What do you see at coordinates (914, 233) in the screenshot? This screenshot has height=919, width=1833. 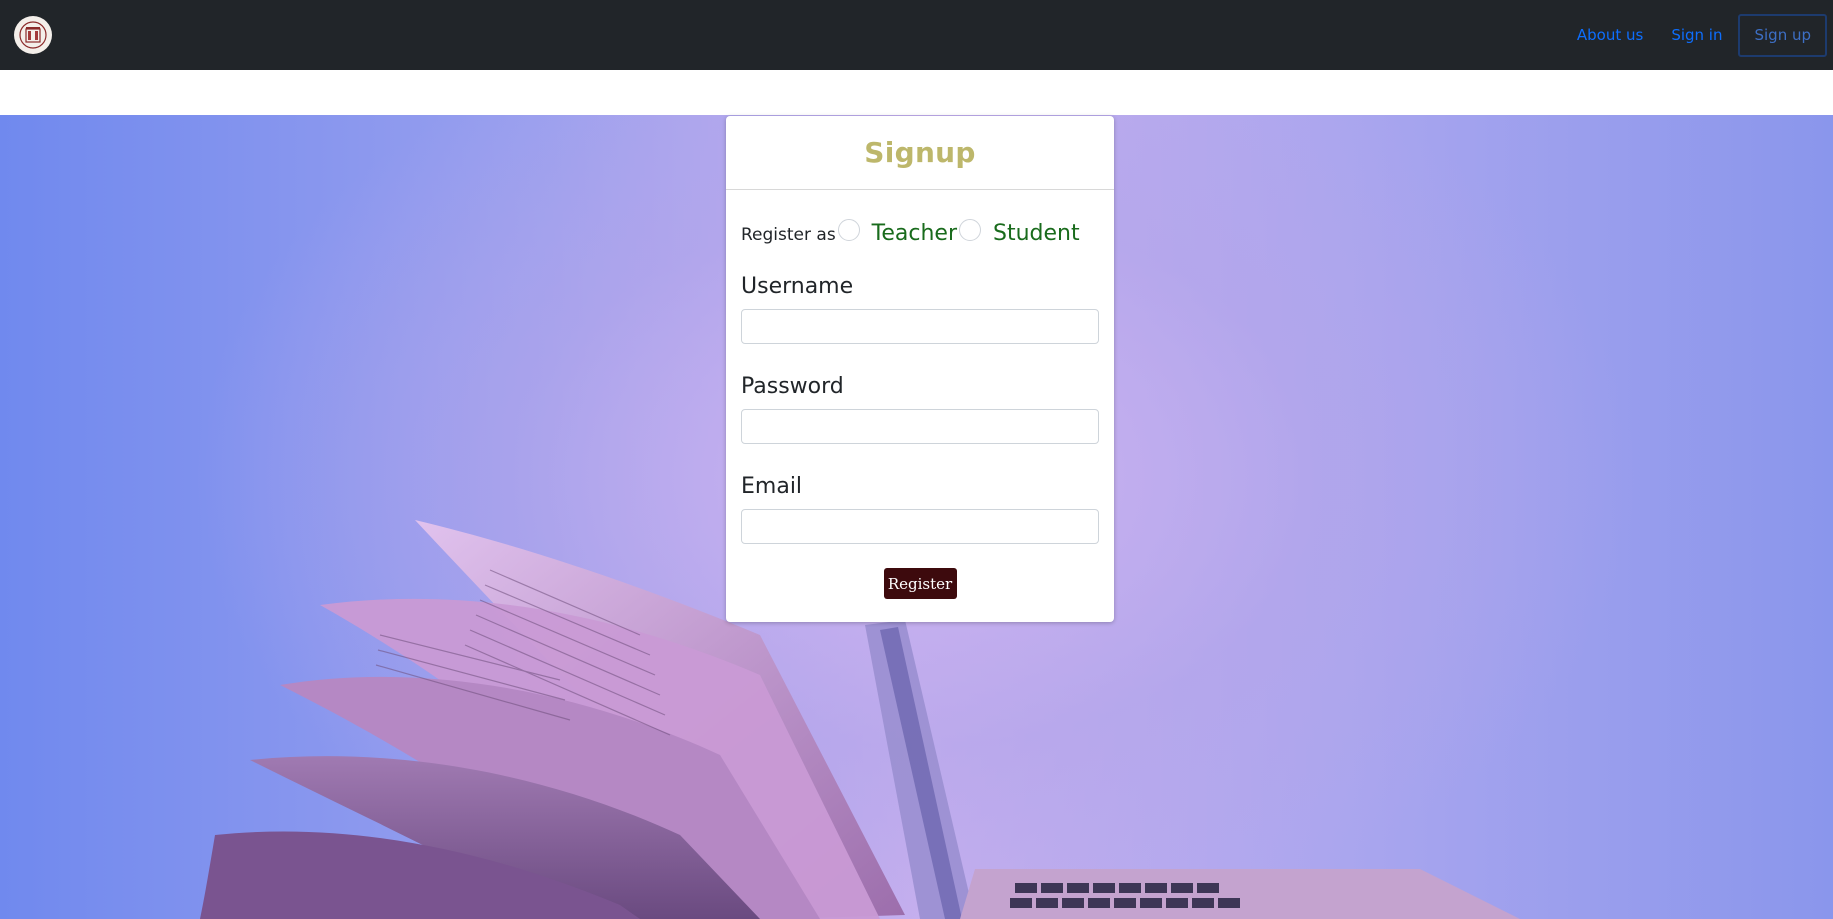 I see `teacher-label: Teacher` at bounding box center [914, 233].